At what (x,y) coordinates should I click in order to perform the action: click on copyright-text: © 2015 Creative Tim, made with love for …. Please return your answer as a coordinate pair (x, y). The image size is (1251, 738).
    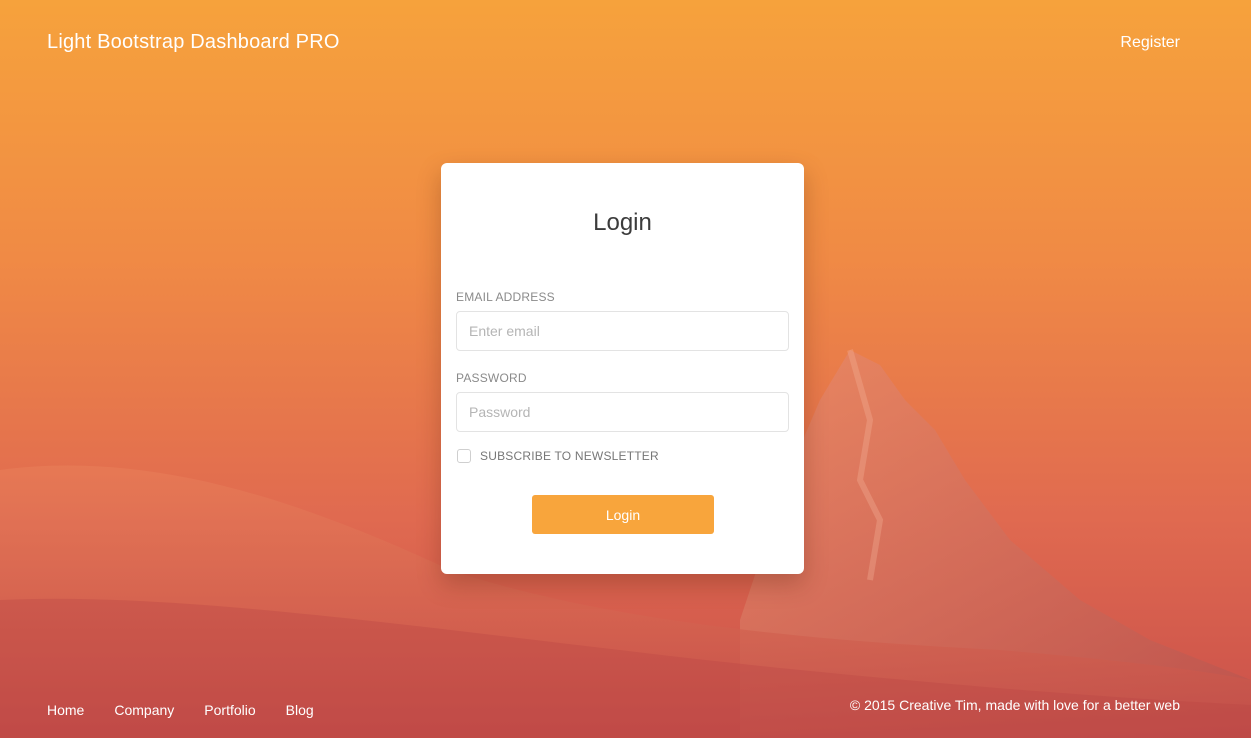
    Looking at the image, I should click on (1014, 705).